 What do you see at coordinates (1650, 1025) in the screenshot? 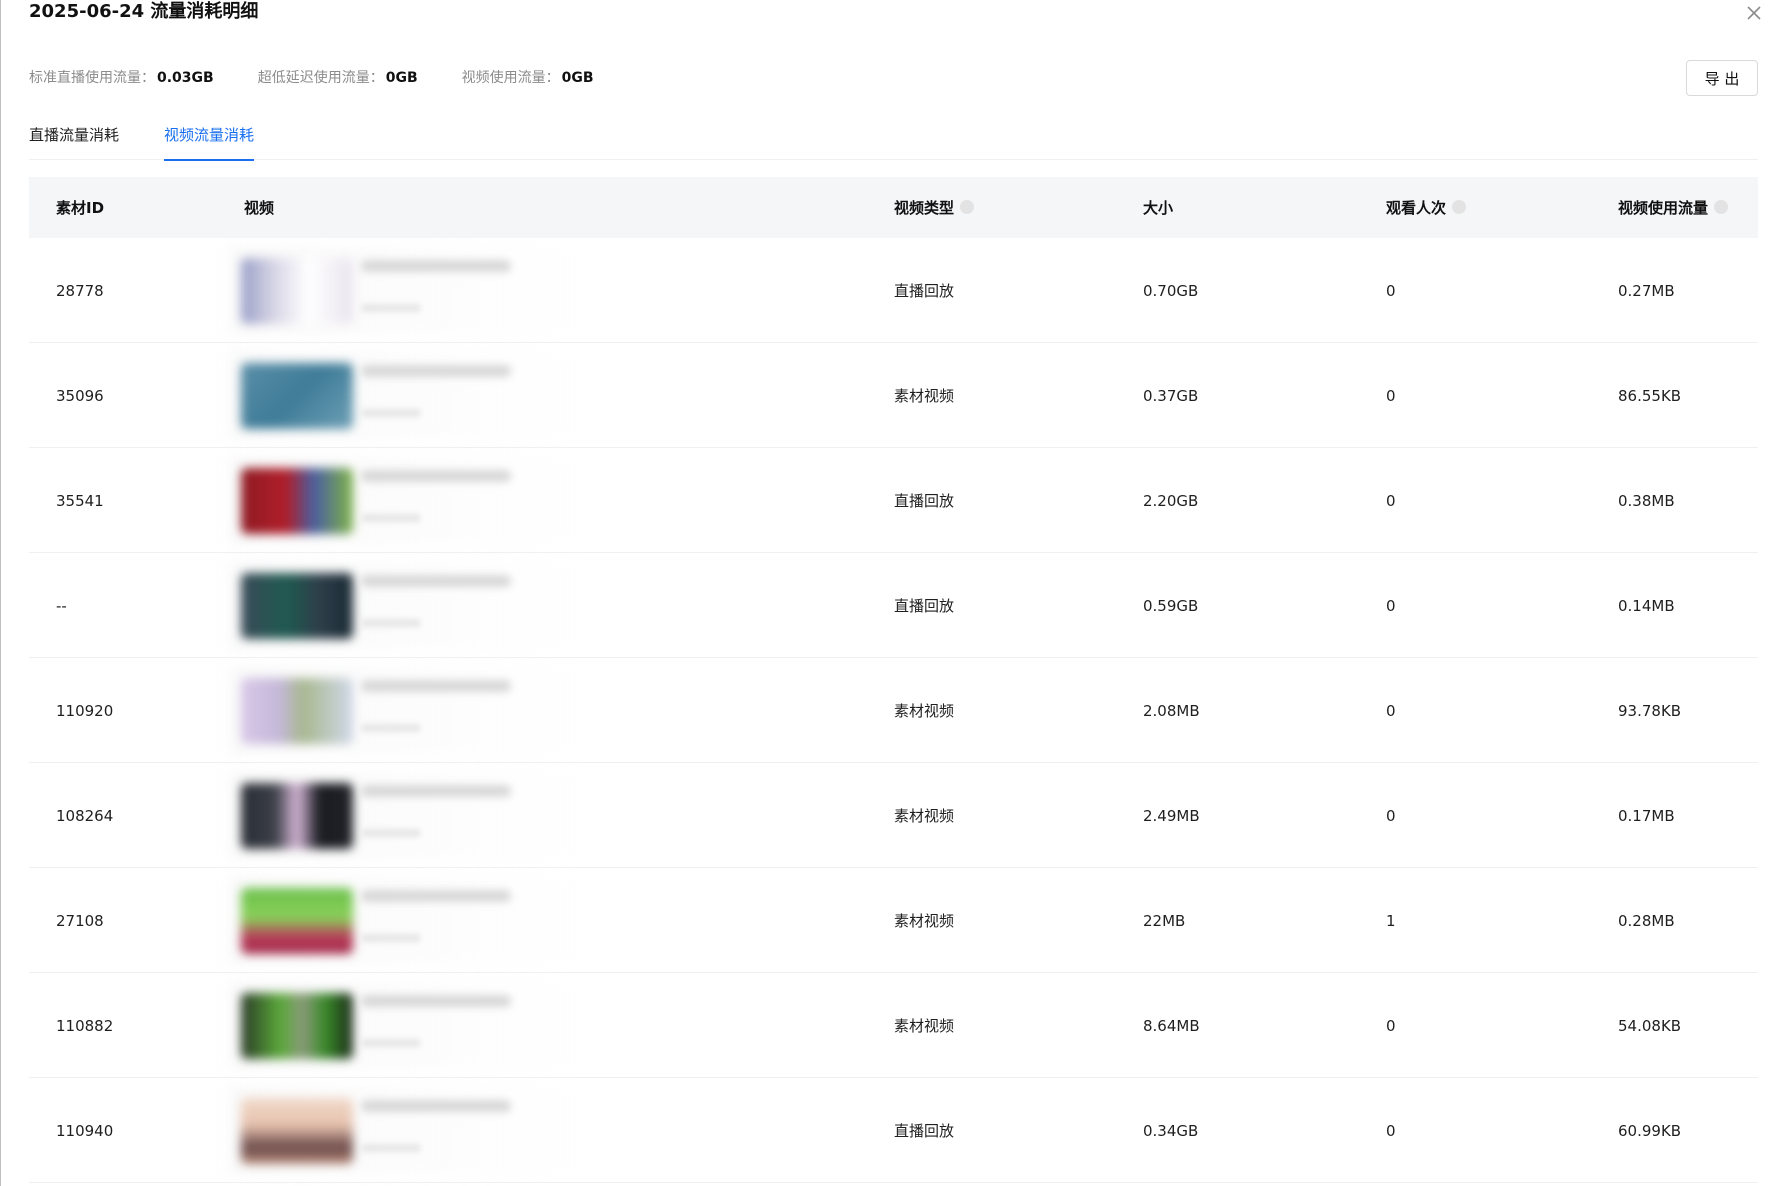
I see `cell-video-flow: 54.08KB` at bounding box center [1650, 1025].